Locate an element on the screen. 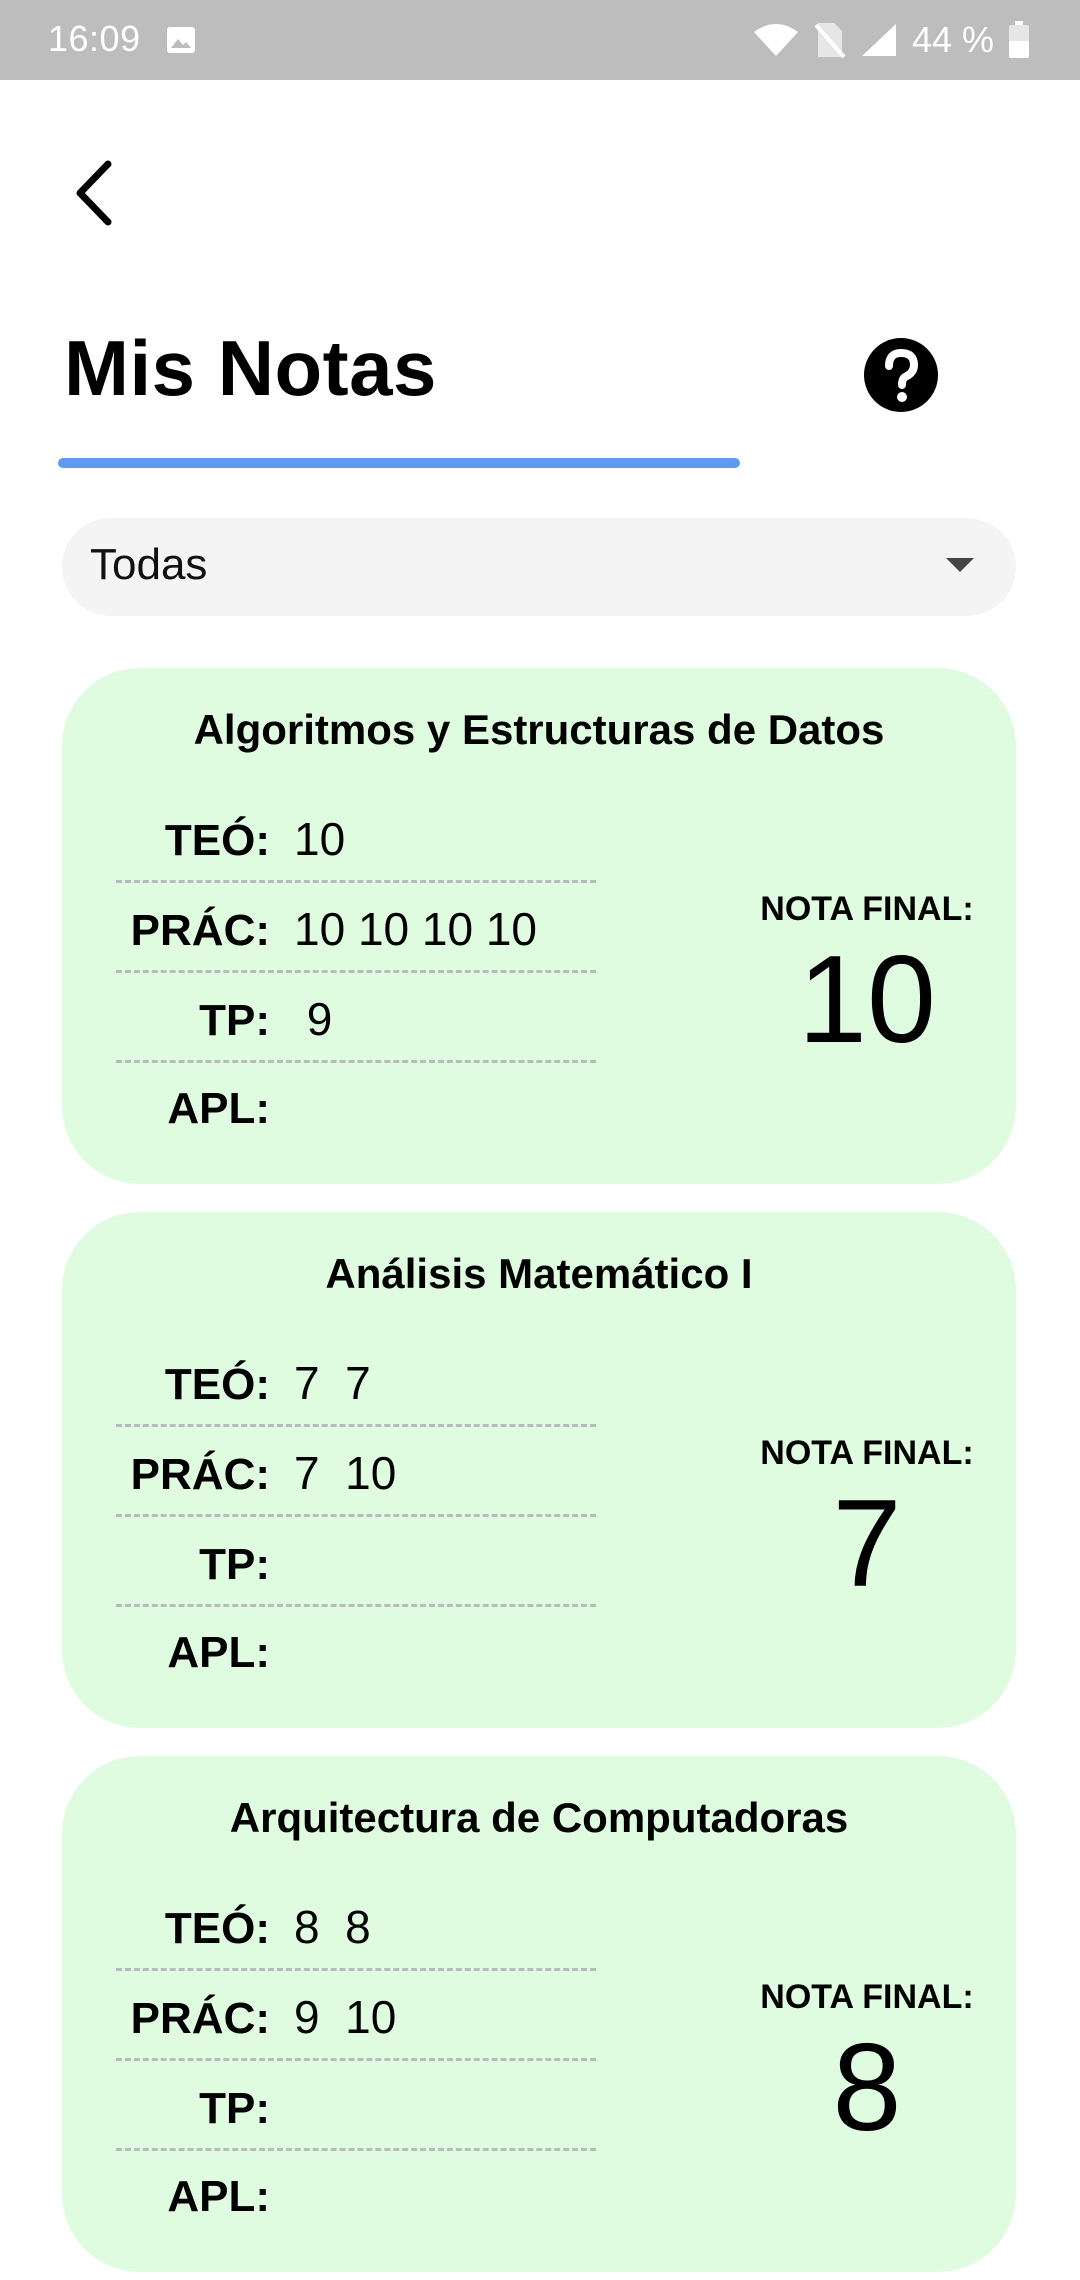 The image size is (1080, 2280). battery-percentage: 44 % is located at coordinates (952, 39).